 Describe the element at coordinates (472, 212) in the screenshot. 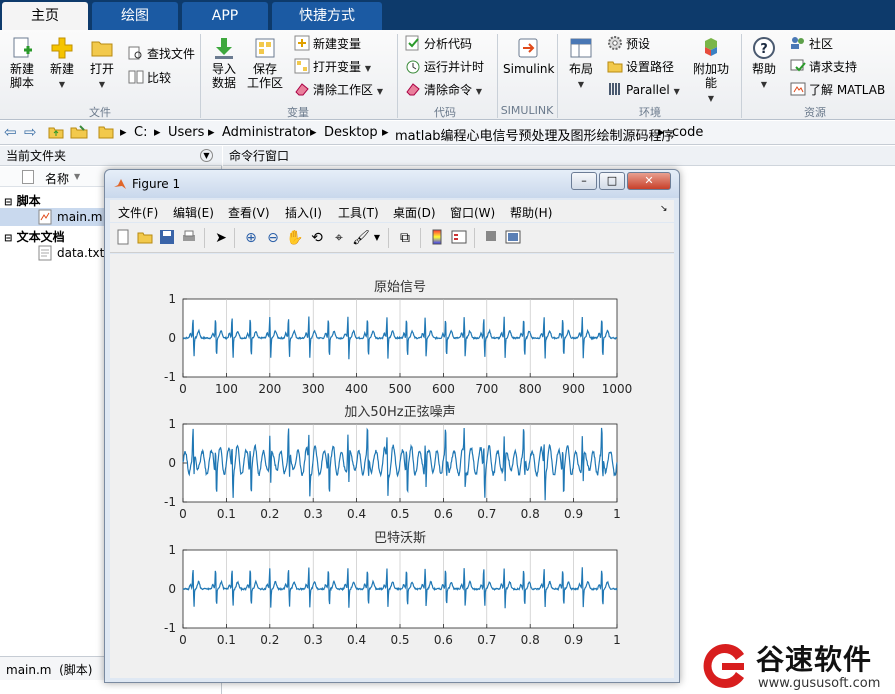

I see `menu-window: 窗口(W)` at that location.